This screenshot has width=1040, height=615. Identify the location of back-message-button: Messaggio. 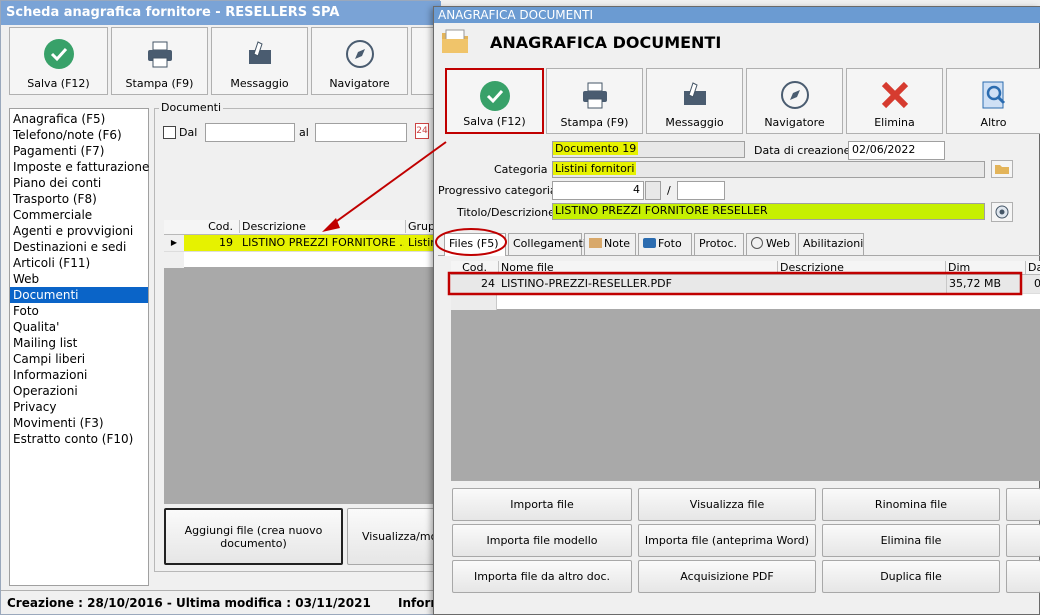
(259, 61).